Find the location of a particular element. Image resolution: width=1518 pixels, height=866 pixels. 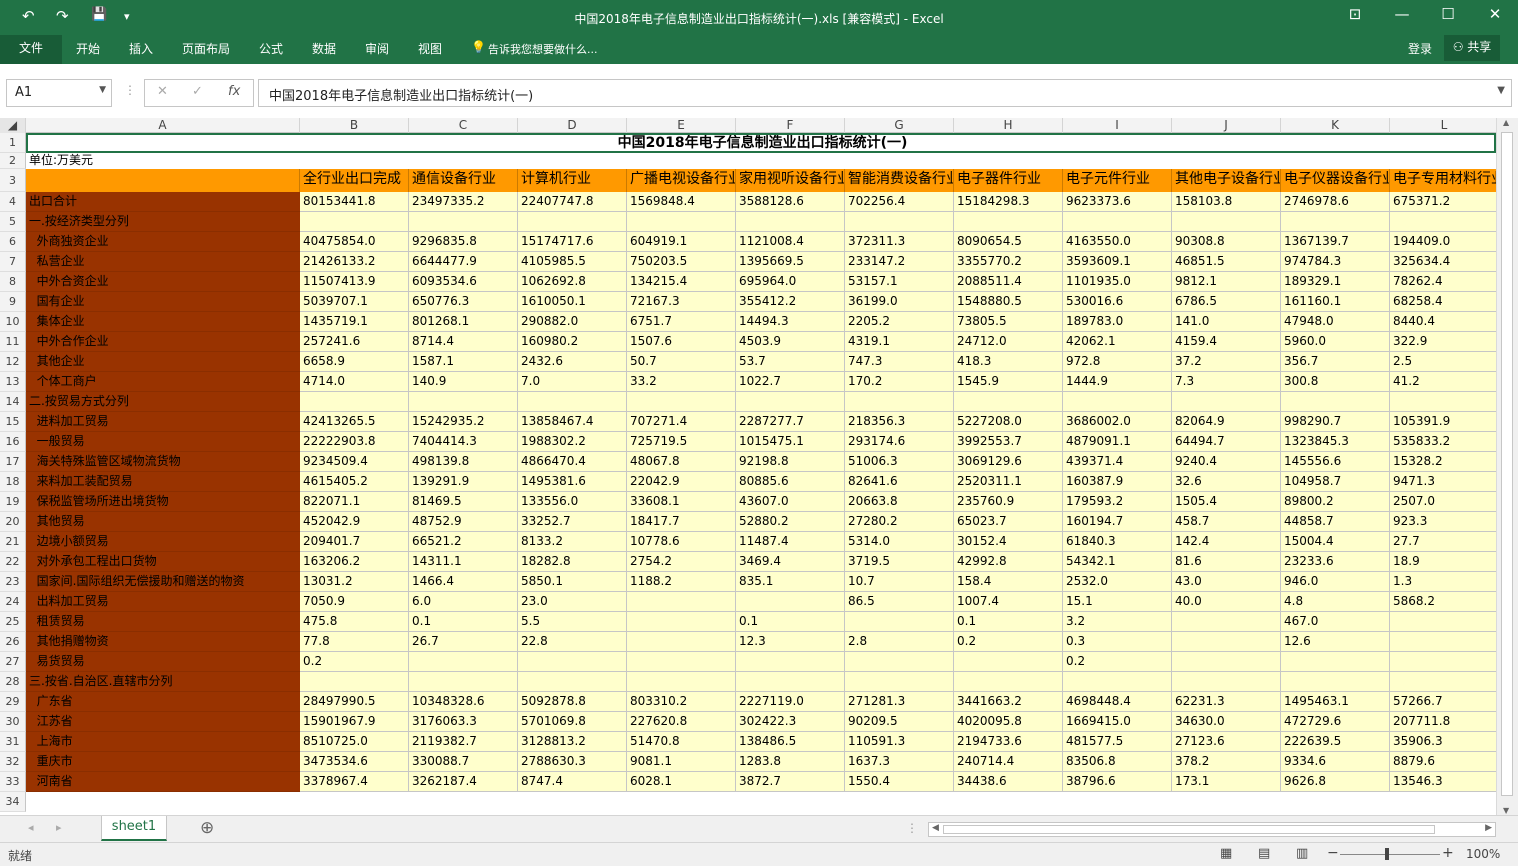

data-cell: 80153441.8 is located at coordinates (354, 202).